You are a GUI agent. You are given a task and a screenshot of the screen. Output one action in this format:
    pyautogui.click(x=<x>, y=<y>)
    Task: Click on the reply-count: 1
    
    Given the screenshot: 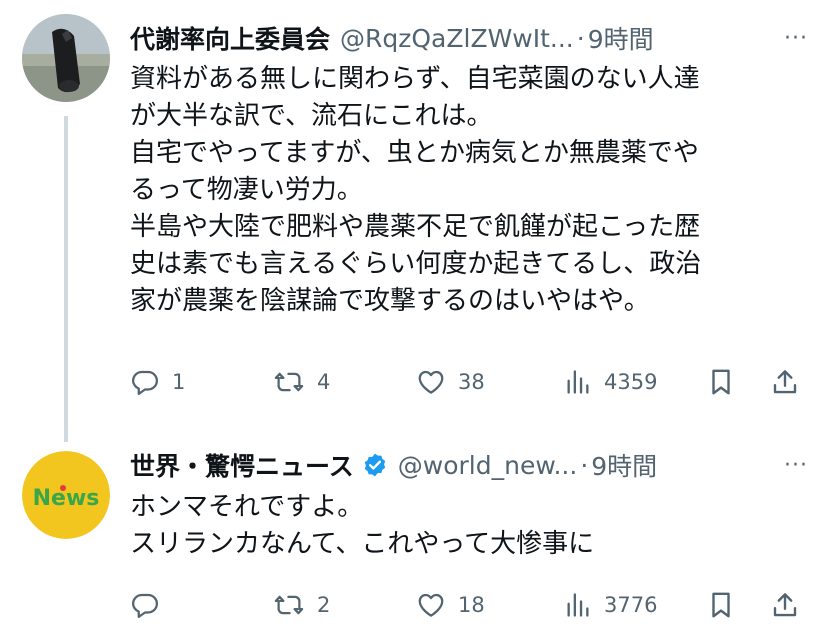 What is the action you would take?
    pyautogui.click(x=179, y=382)
    